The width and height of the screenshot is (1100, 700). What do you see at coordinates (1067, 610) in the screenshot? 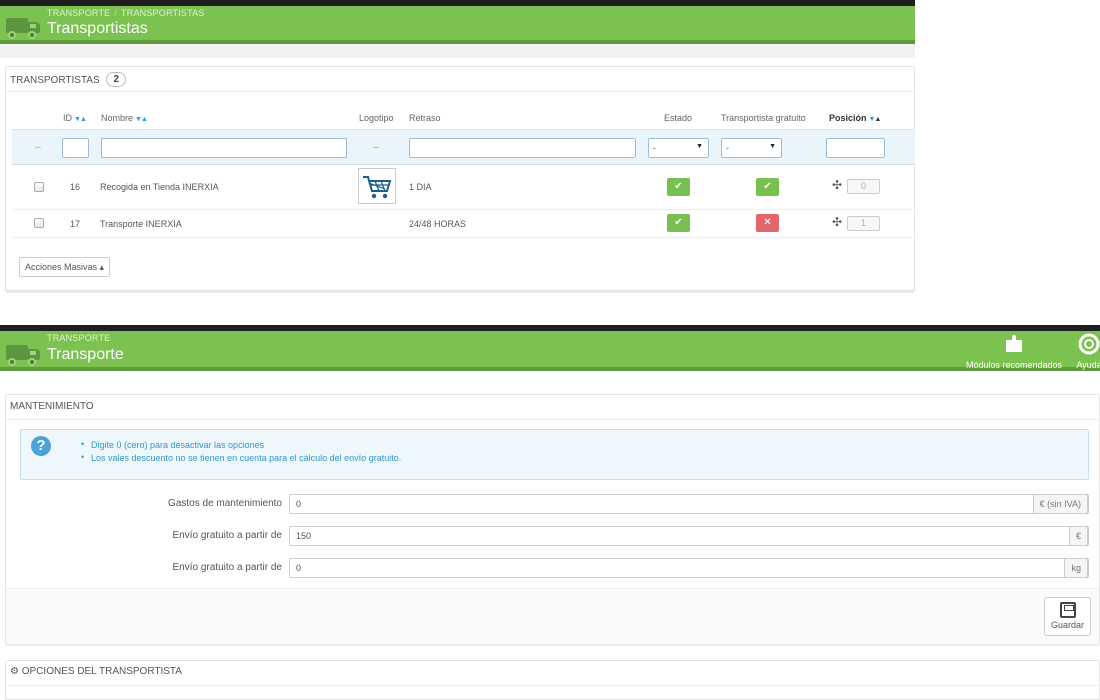
I see `floppy-disk-icon` at bounding box center [1067, 610].